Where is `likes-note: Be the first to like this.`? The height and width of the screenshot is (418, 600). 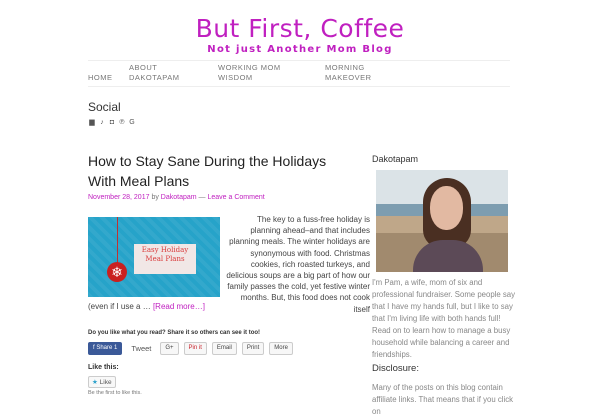 likes-note: Be the first to like this. is located at coordinates (115, 393).